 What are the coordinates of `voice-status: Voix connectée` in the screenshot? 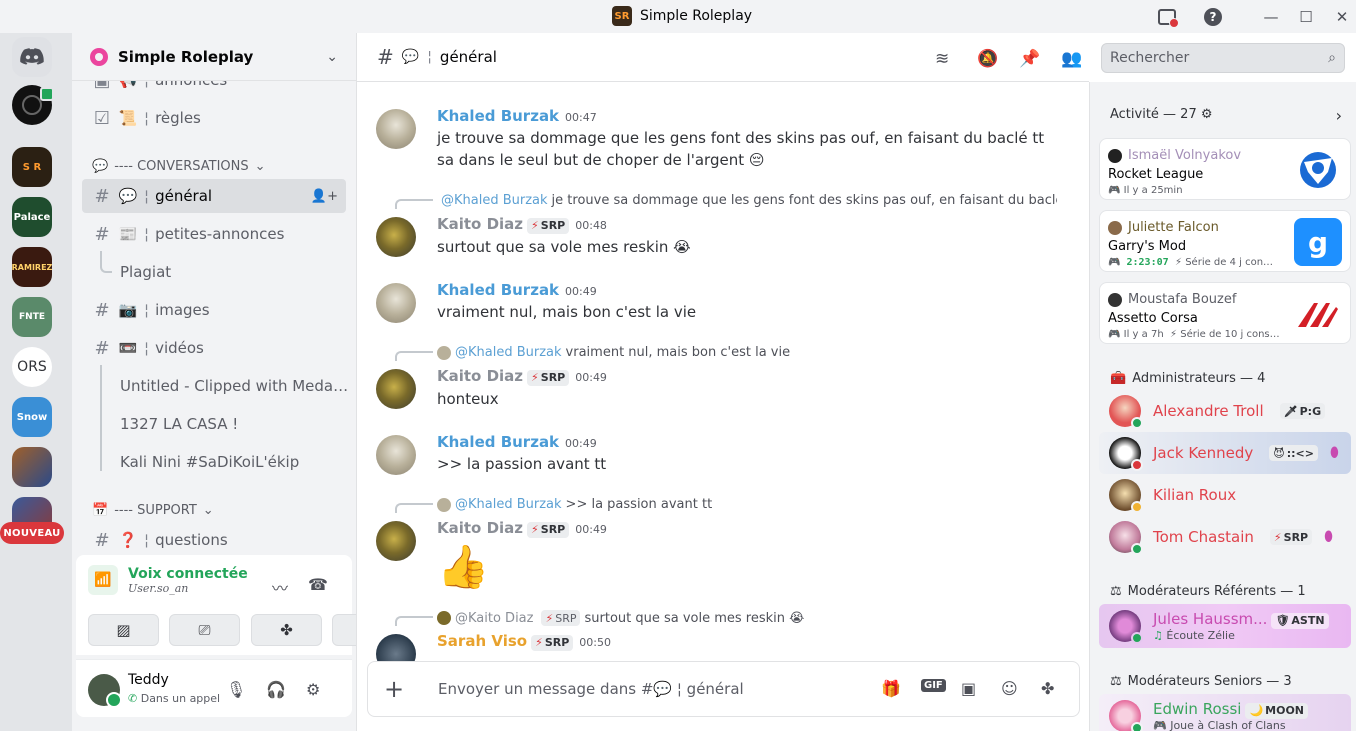 It's located at (188, 574).